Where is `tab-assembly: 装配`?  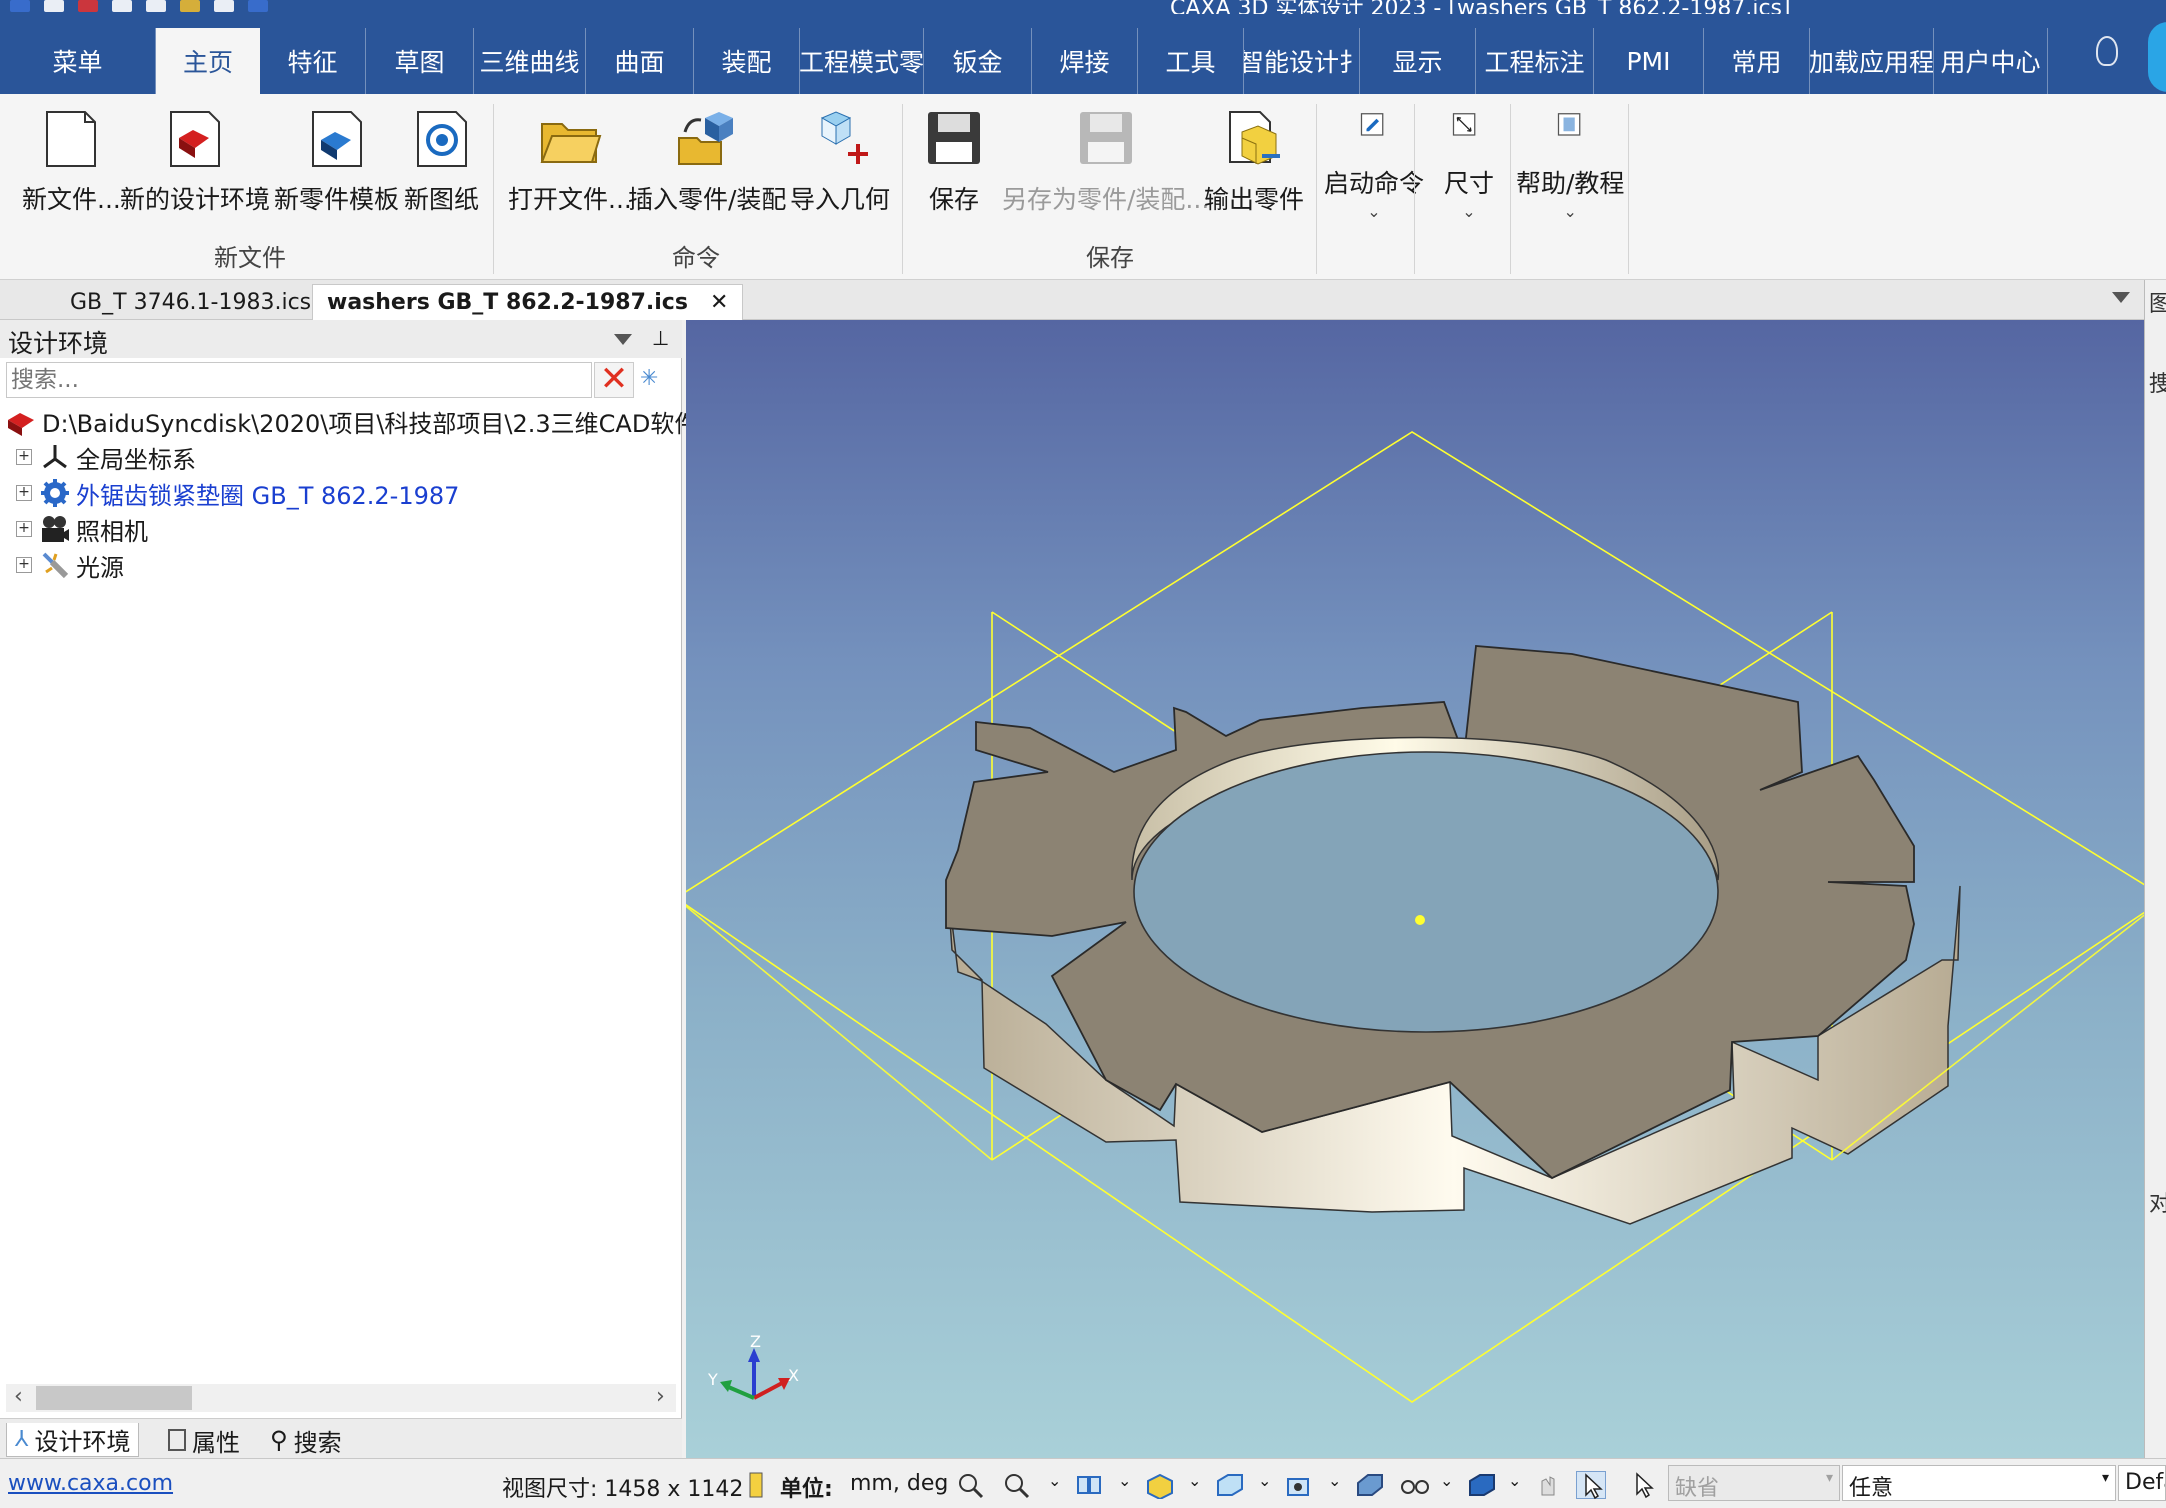 tab-assembly: 装配 is located at coordinates (747, 61).